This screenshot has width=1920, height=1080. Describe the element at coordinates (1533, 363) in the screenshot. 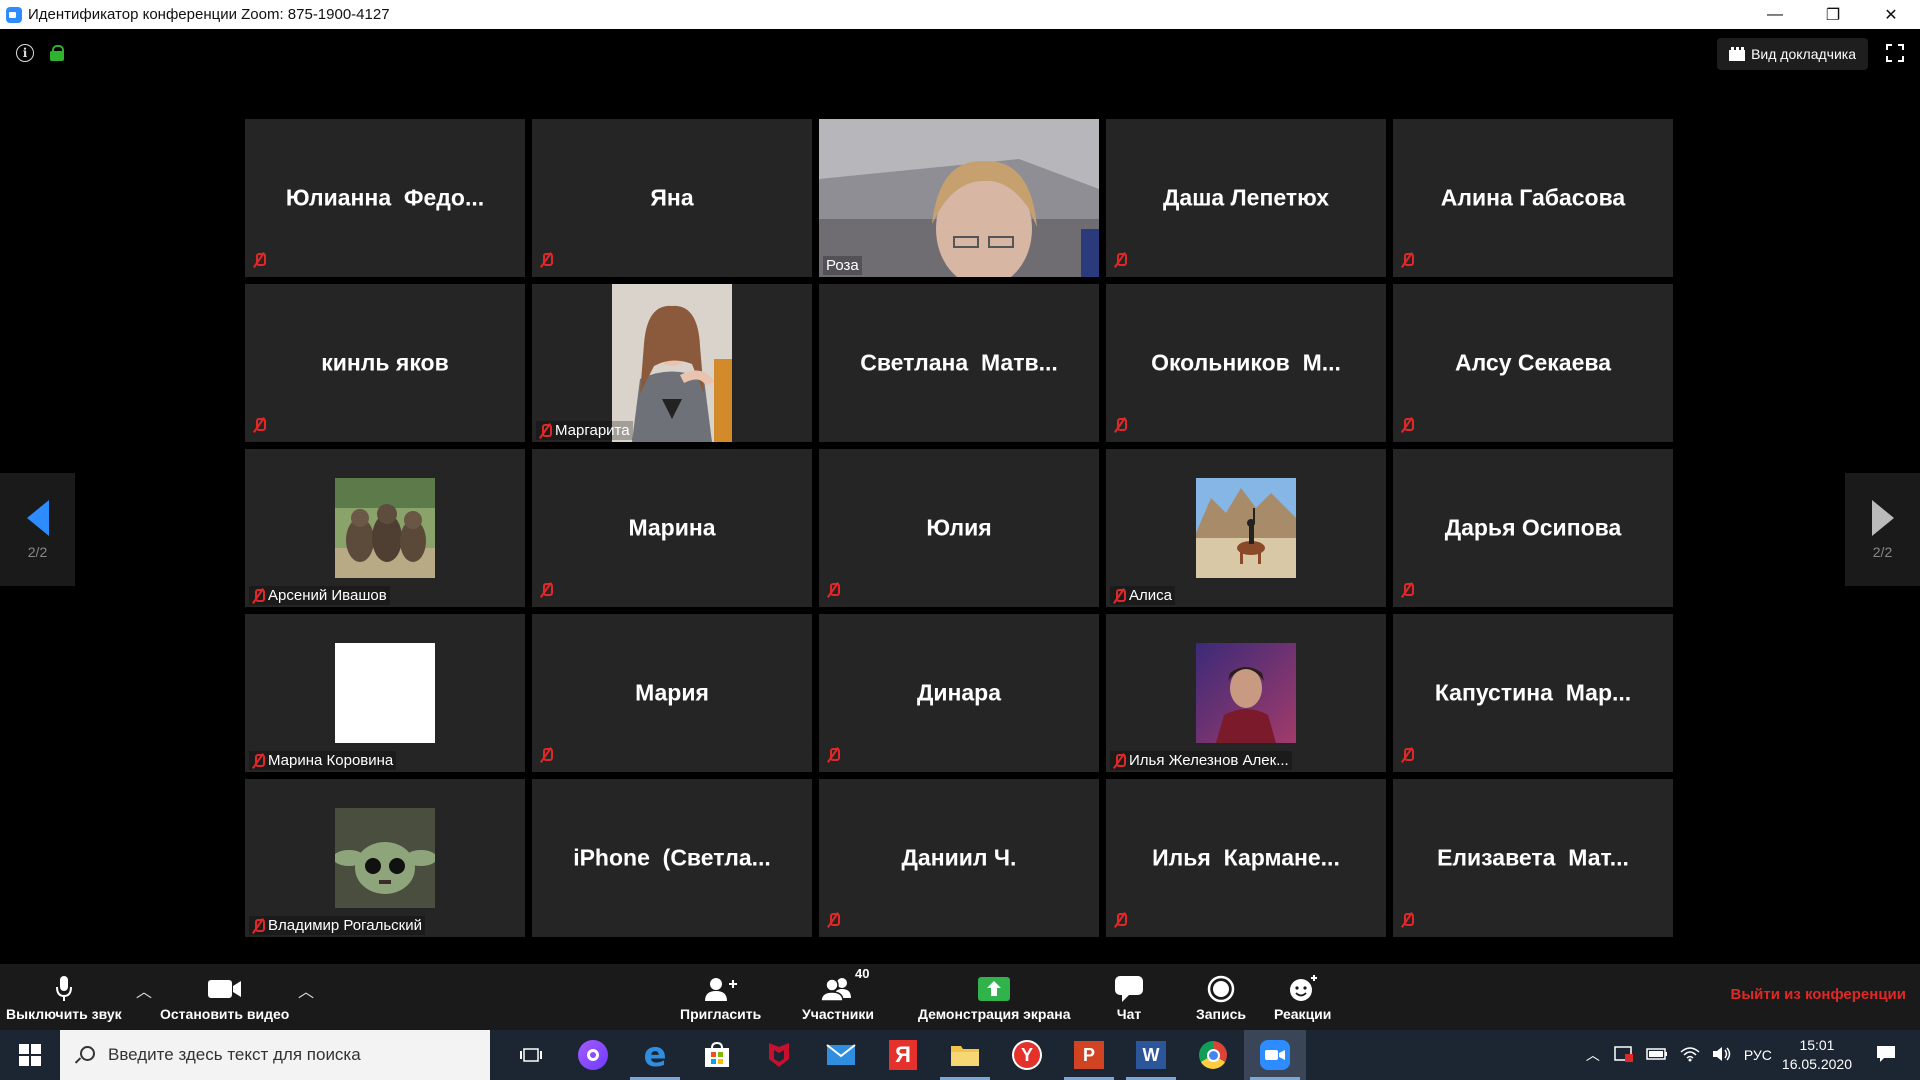

I see `participant-tile: Алсу Секаева` at that location.